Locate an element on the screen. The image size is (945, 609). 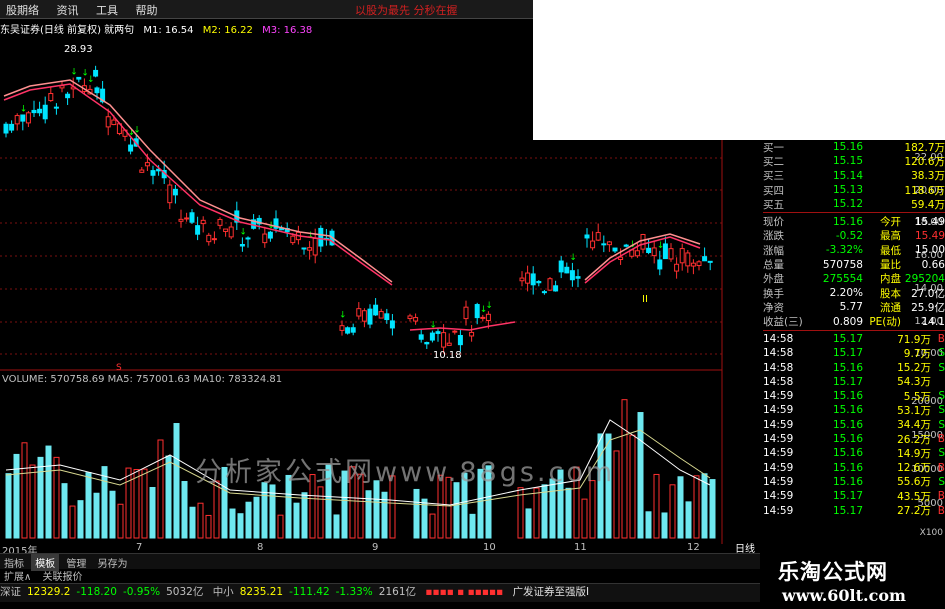
zx-change: -111.42 is located at coordinates (309, 592).